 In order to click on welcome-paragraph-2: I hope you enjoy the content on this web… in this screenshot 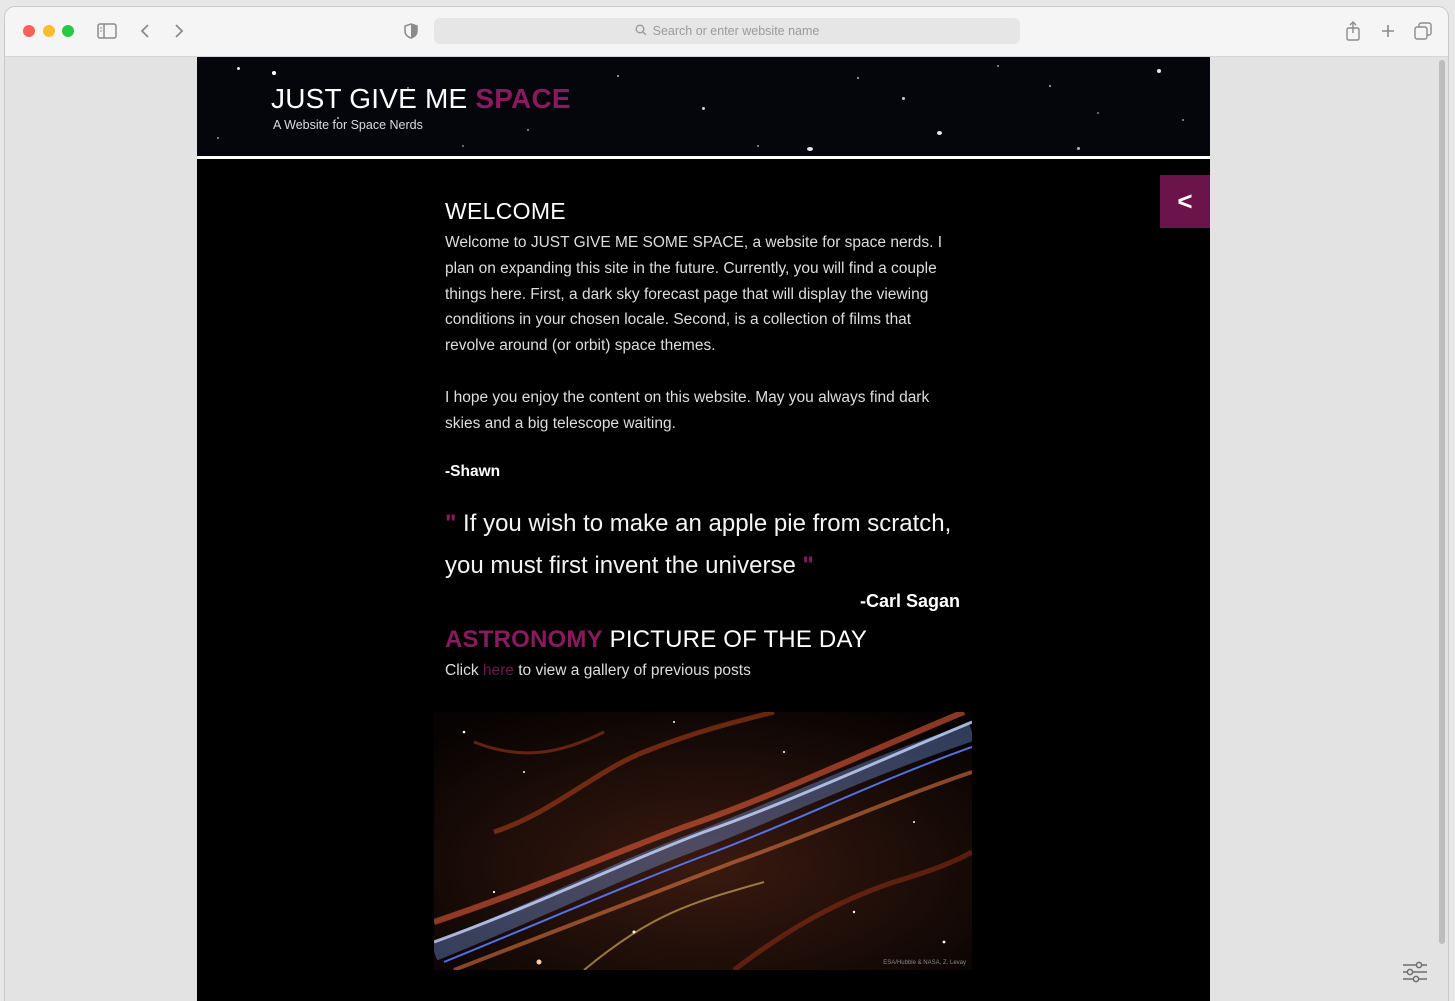, I will do `click(687, 410)`.